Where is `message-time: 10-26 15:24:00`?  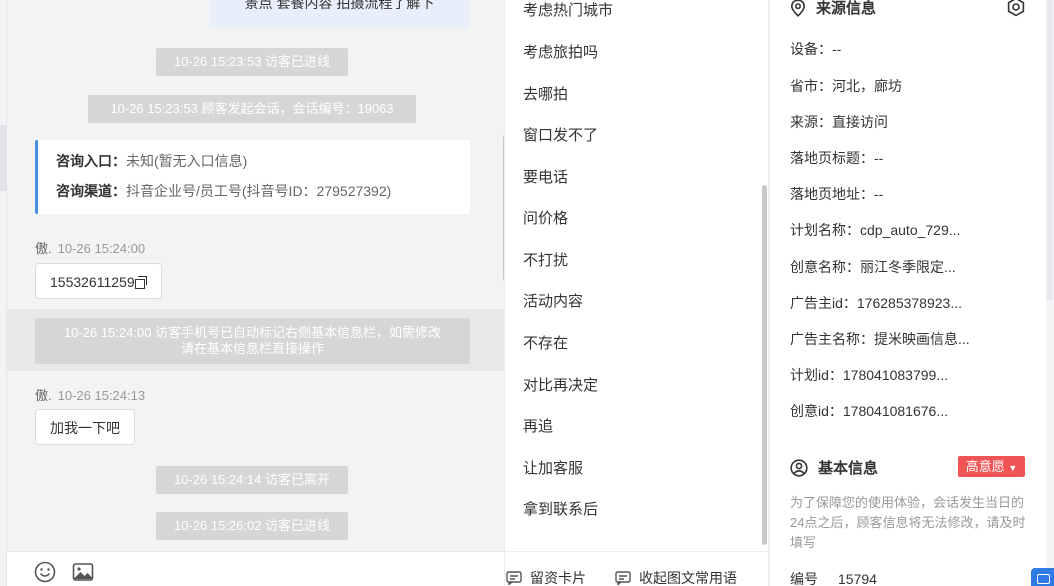 message-time: 10-26 15:24:00 is located at coordinates (101, 248).